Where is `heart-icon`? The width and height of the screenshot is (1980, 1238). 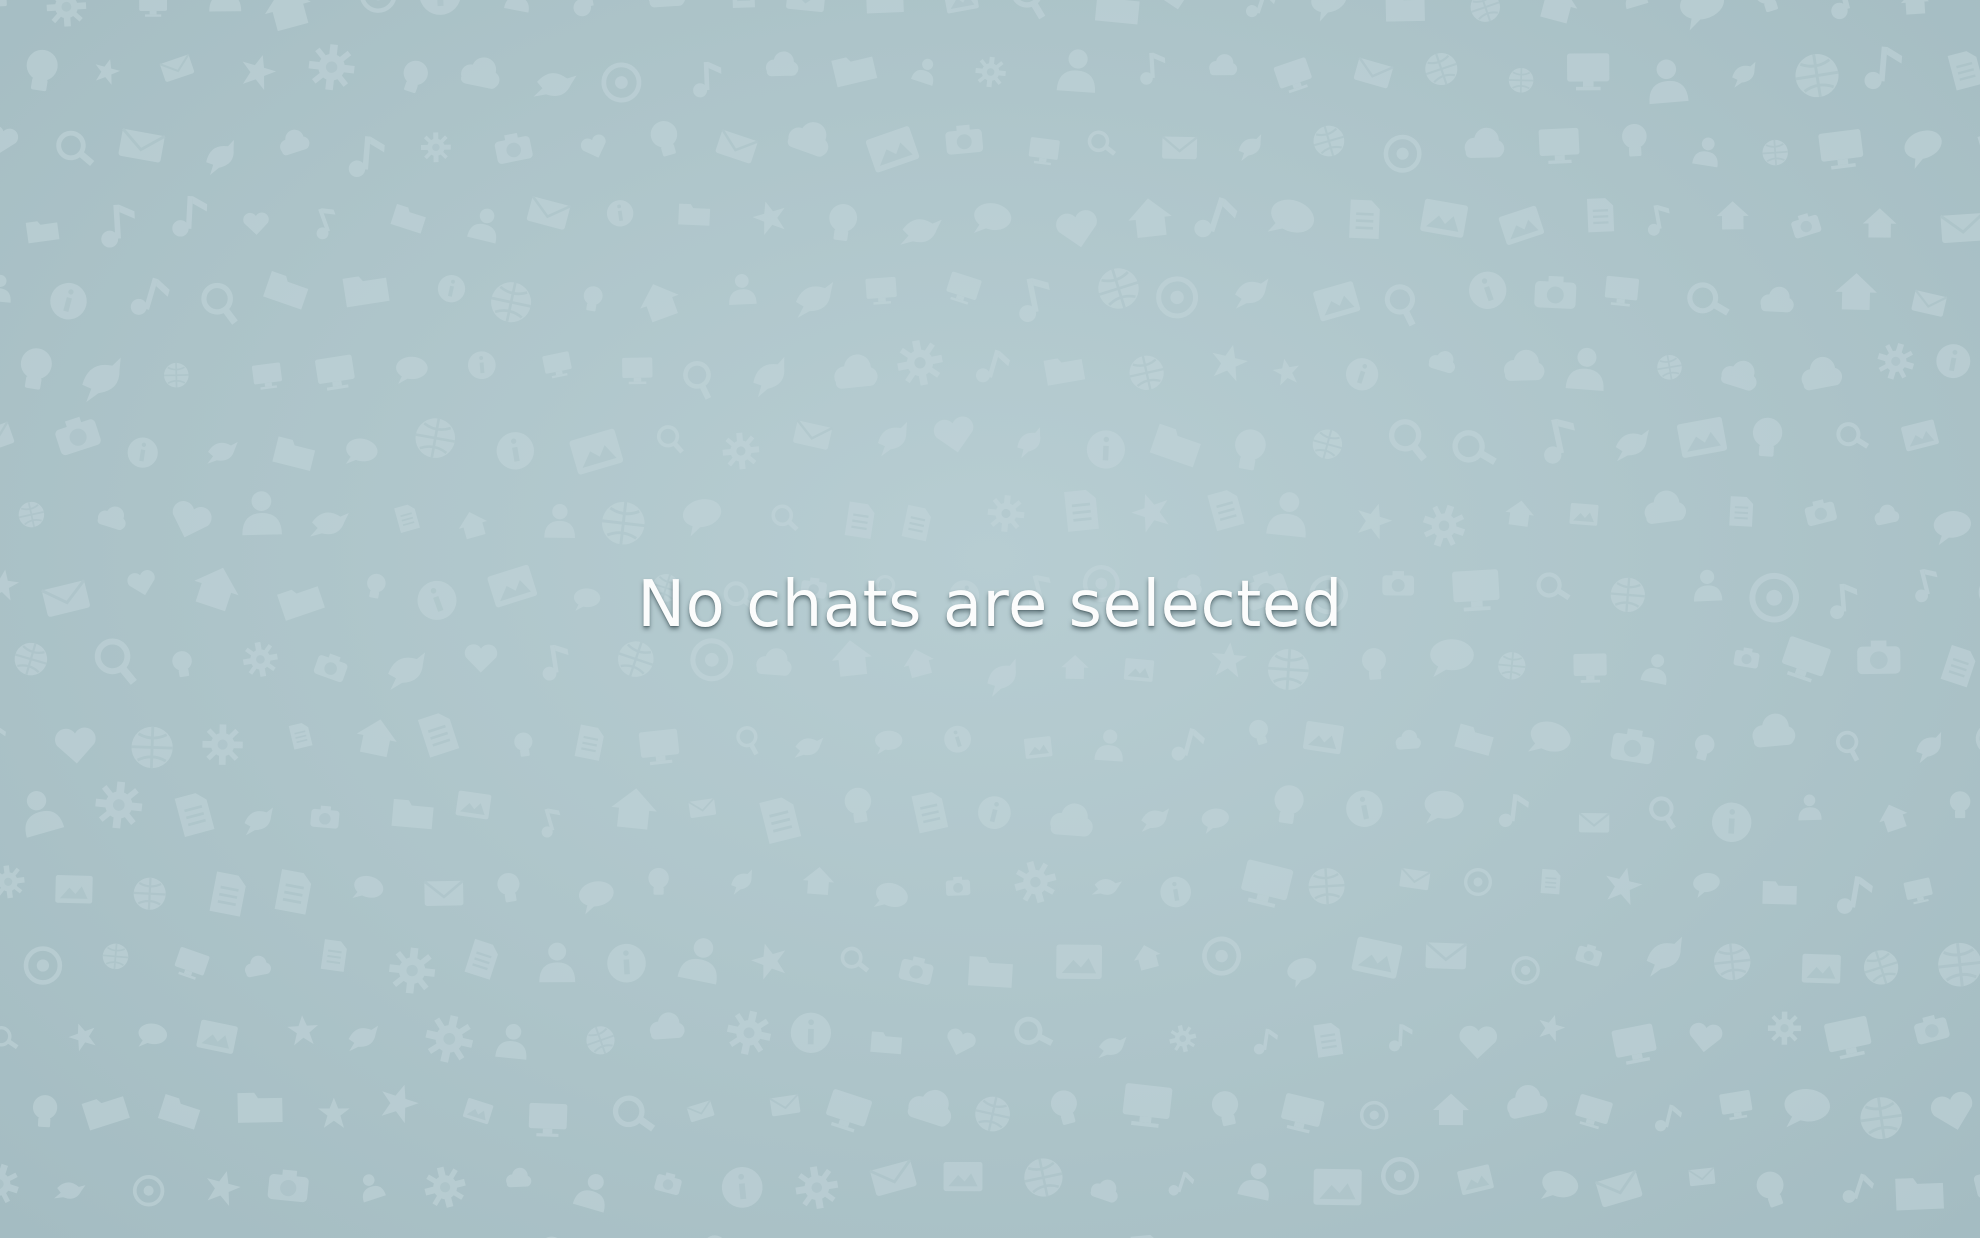 heart-icon is located at coordinates (1078, 230).